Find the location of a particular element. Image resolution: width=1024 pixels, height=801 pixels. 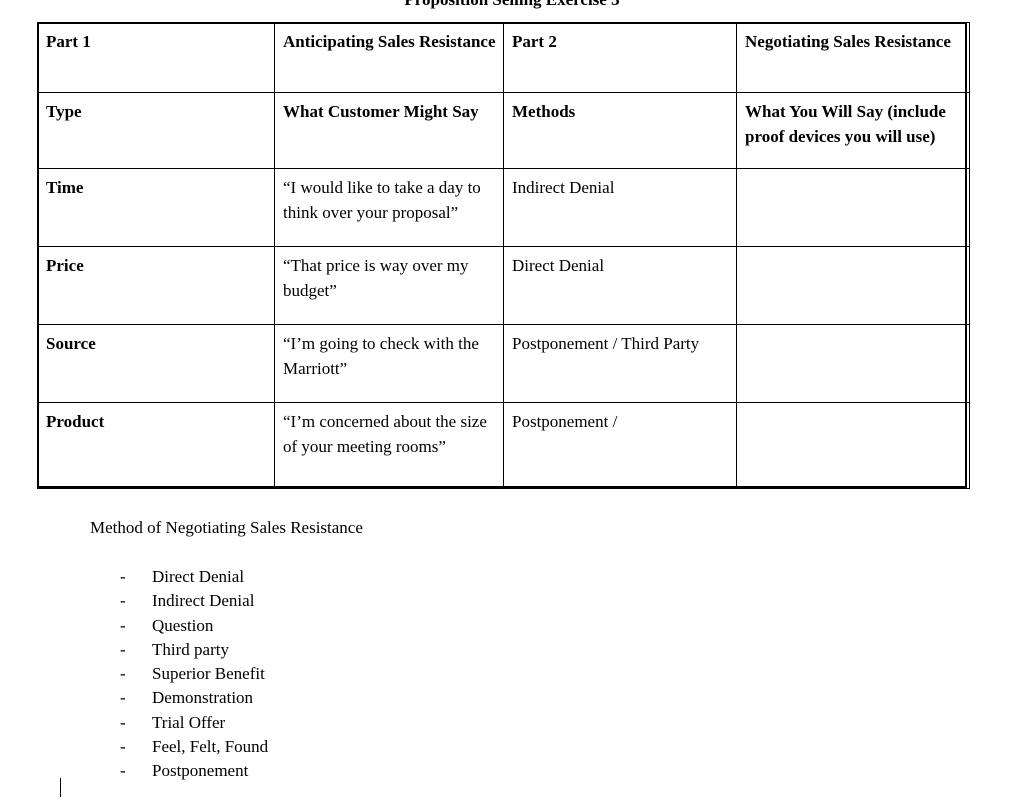

text-cursor is located at coordinates (60, 787).